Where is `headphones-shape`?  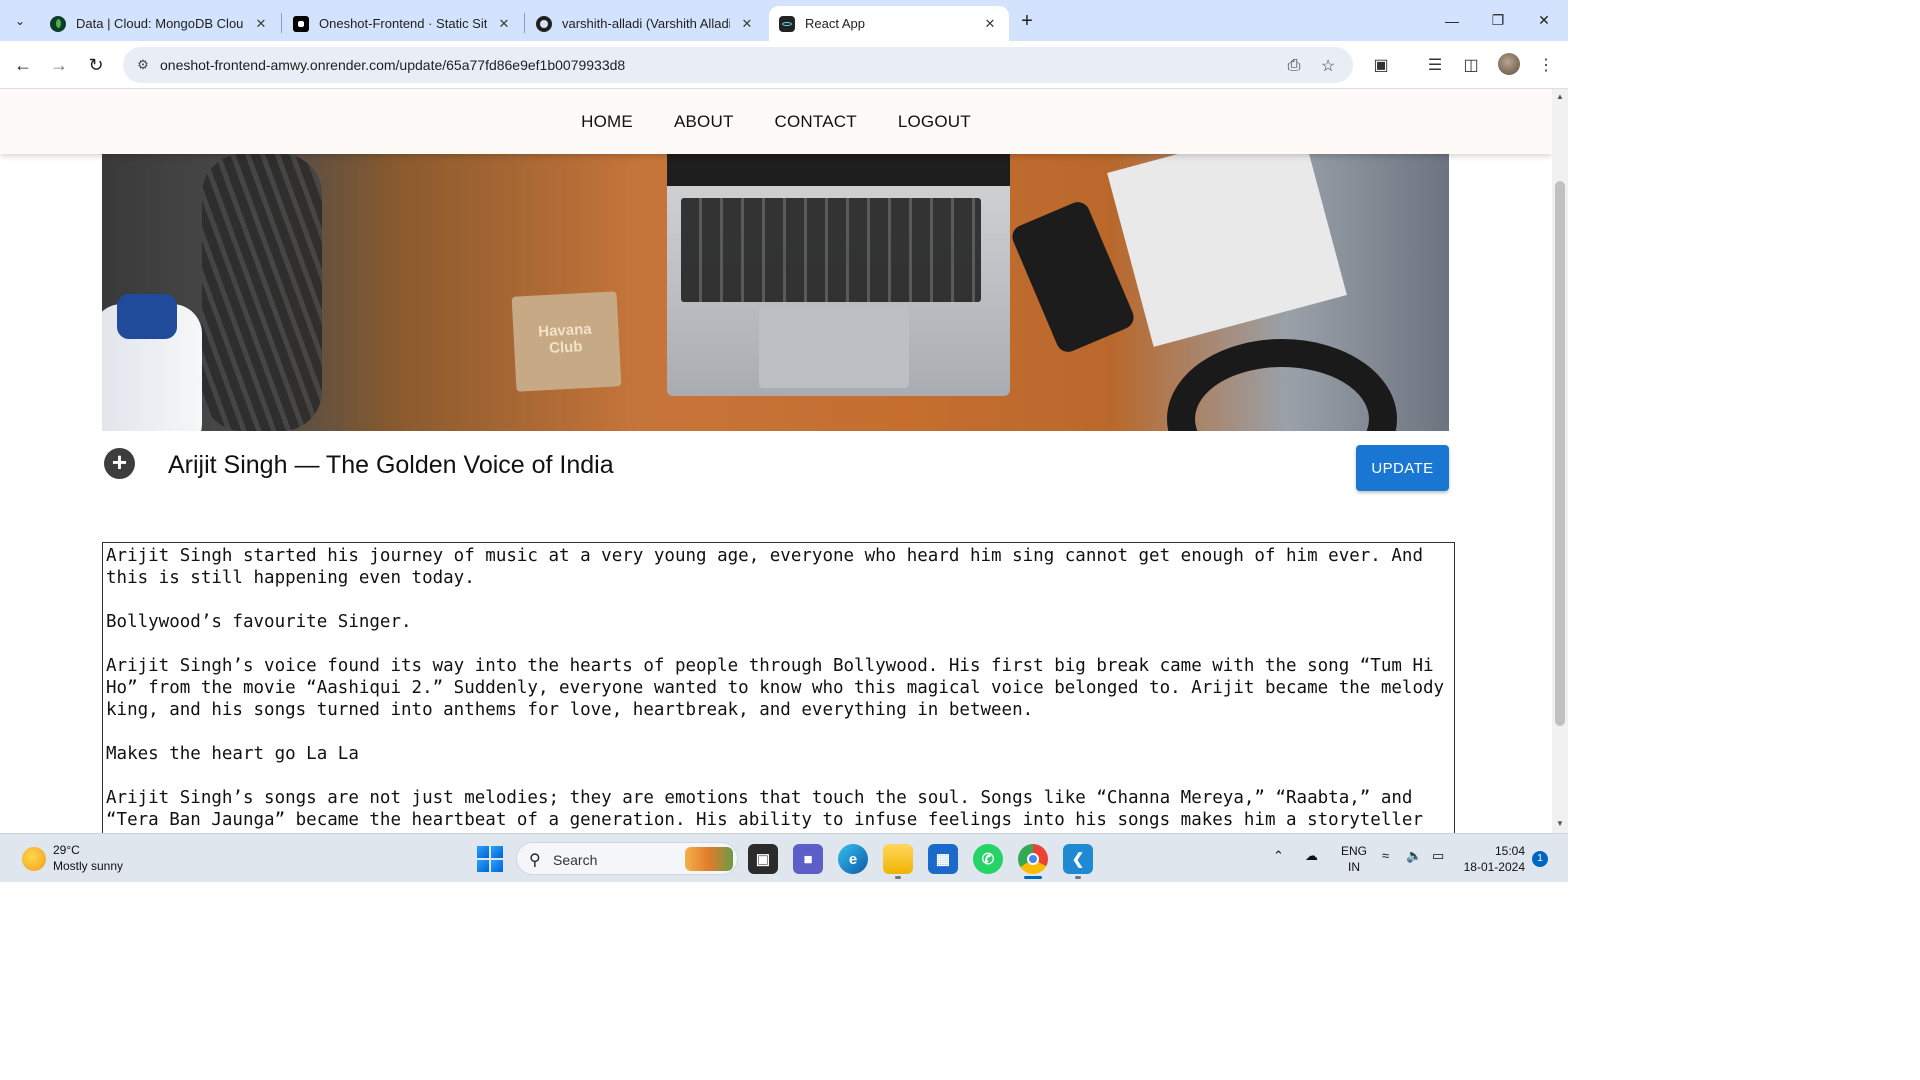
headphones-shape is located at coordinates (1282, 385).